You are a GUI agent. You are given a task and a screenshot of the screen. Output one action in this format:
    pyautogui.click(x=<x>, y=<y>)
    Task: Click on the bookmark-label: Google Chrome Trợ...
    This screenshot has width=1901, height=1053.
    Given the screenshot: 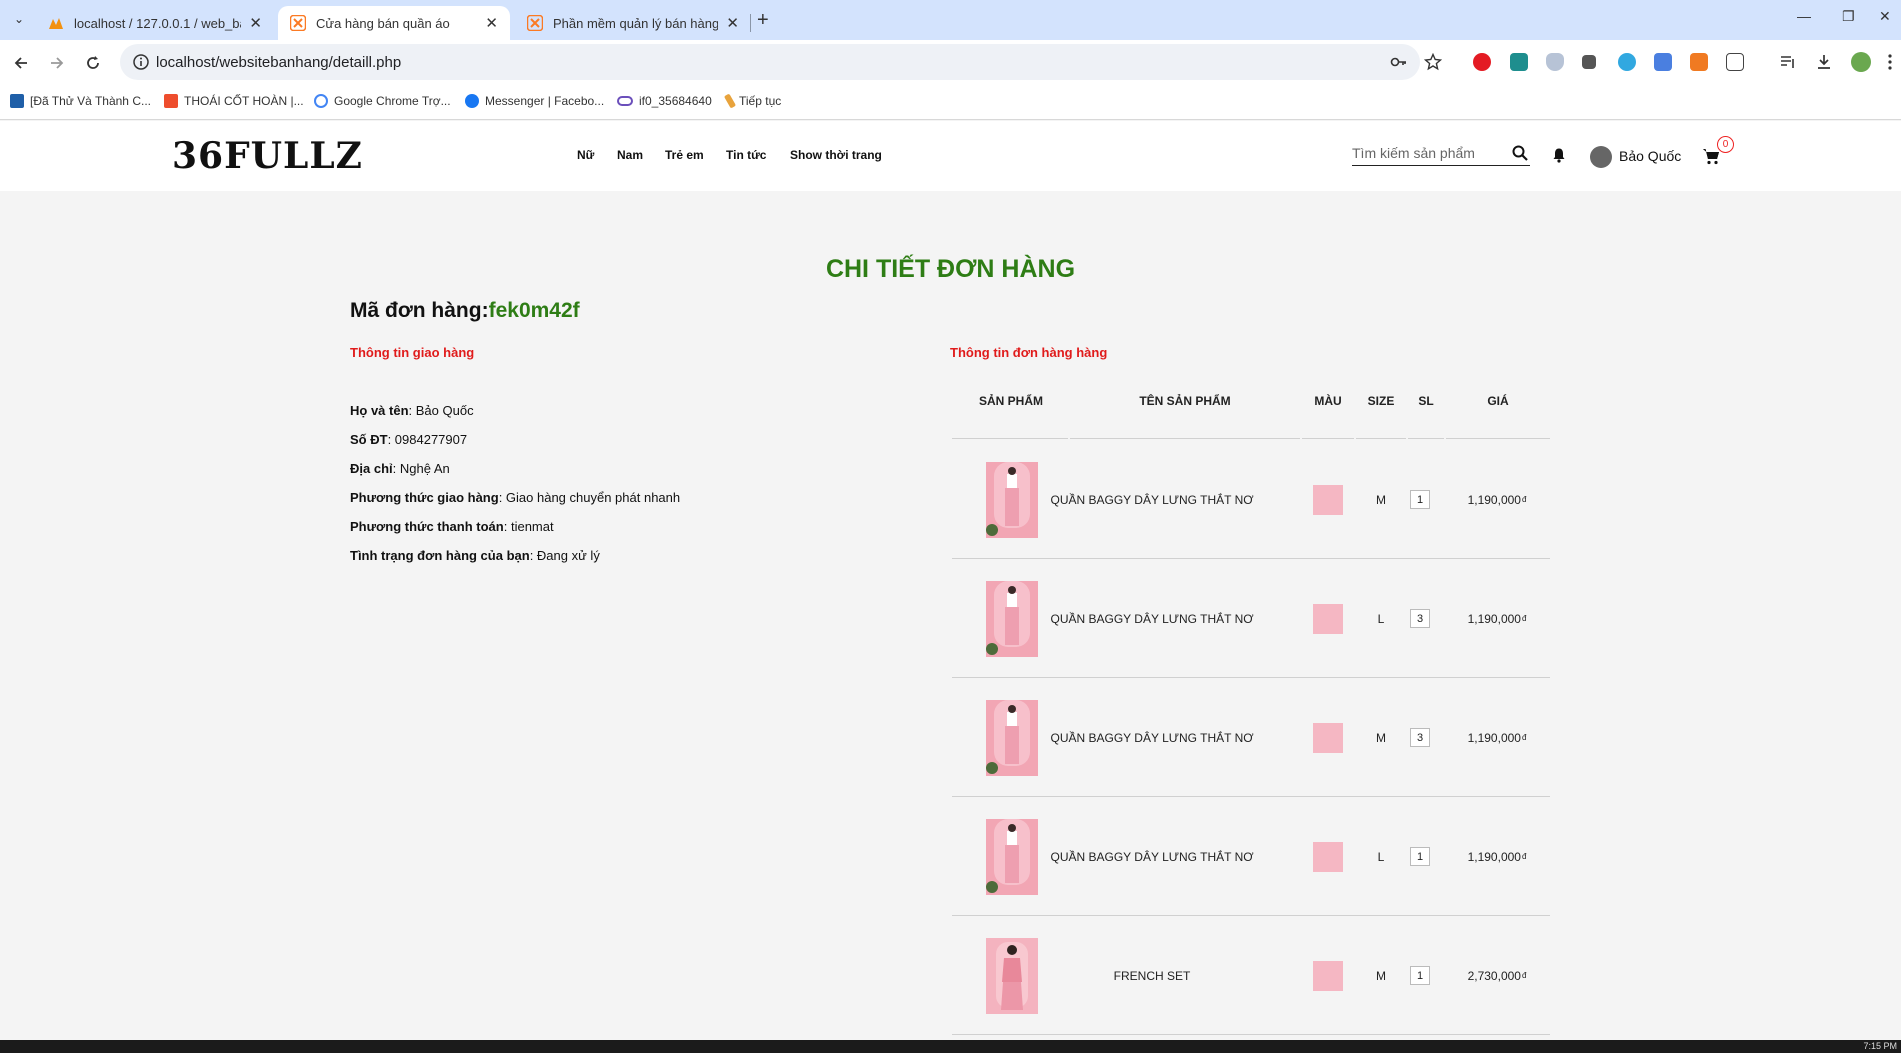 What is the action you would take?
    pyautogui.click(x=392, y=101)
    